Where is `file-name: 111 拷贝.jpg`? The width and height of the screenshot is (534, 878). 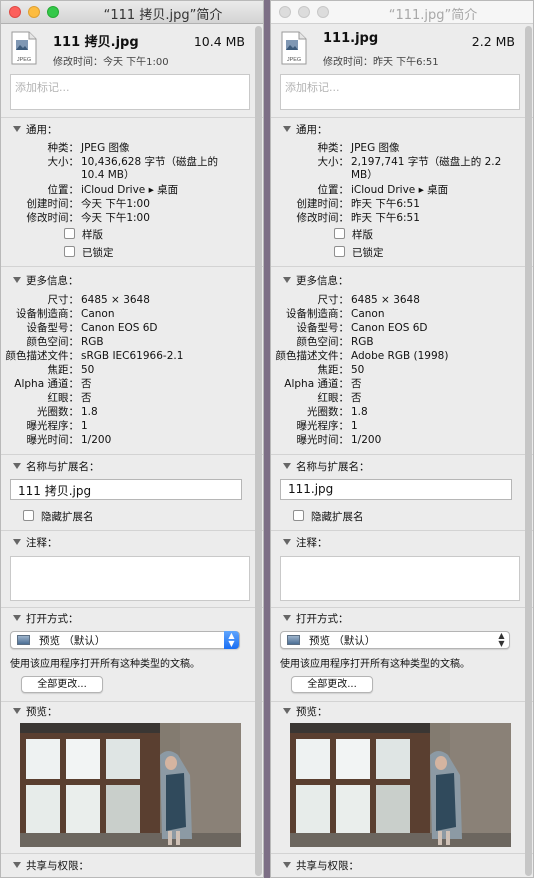 file-name: 111 拷贝.jpg is located at coordinates (96, 42).